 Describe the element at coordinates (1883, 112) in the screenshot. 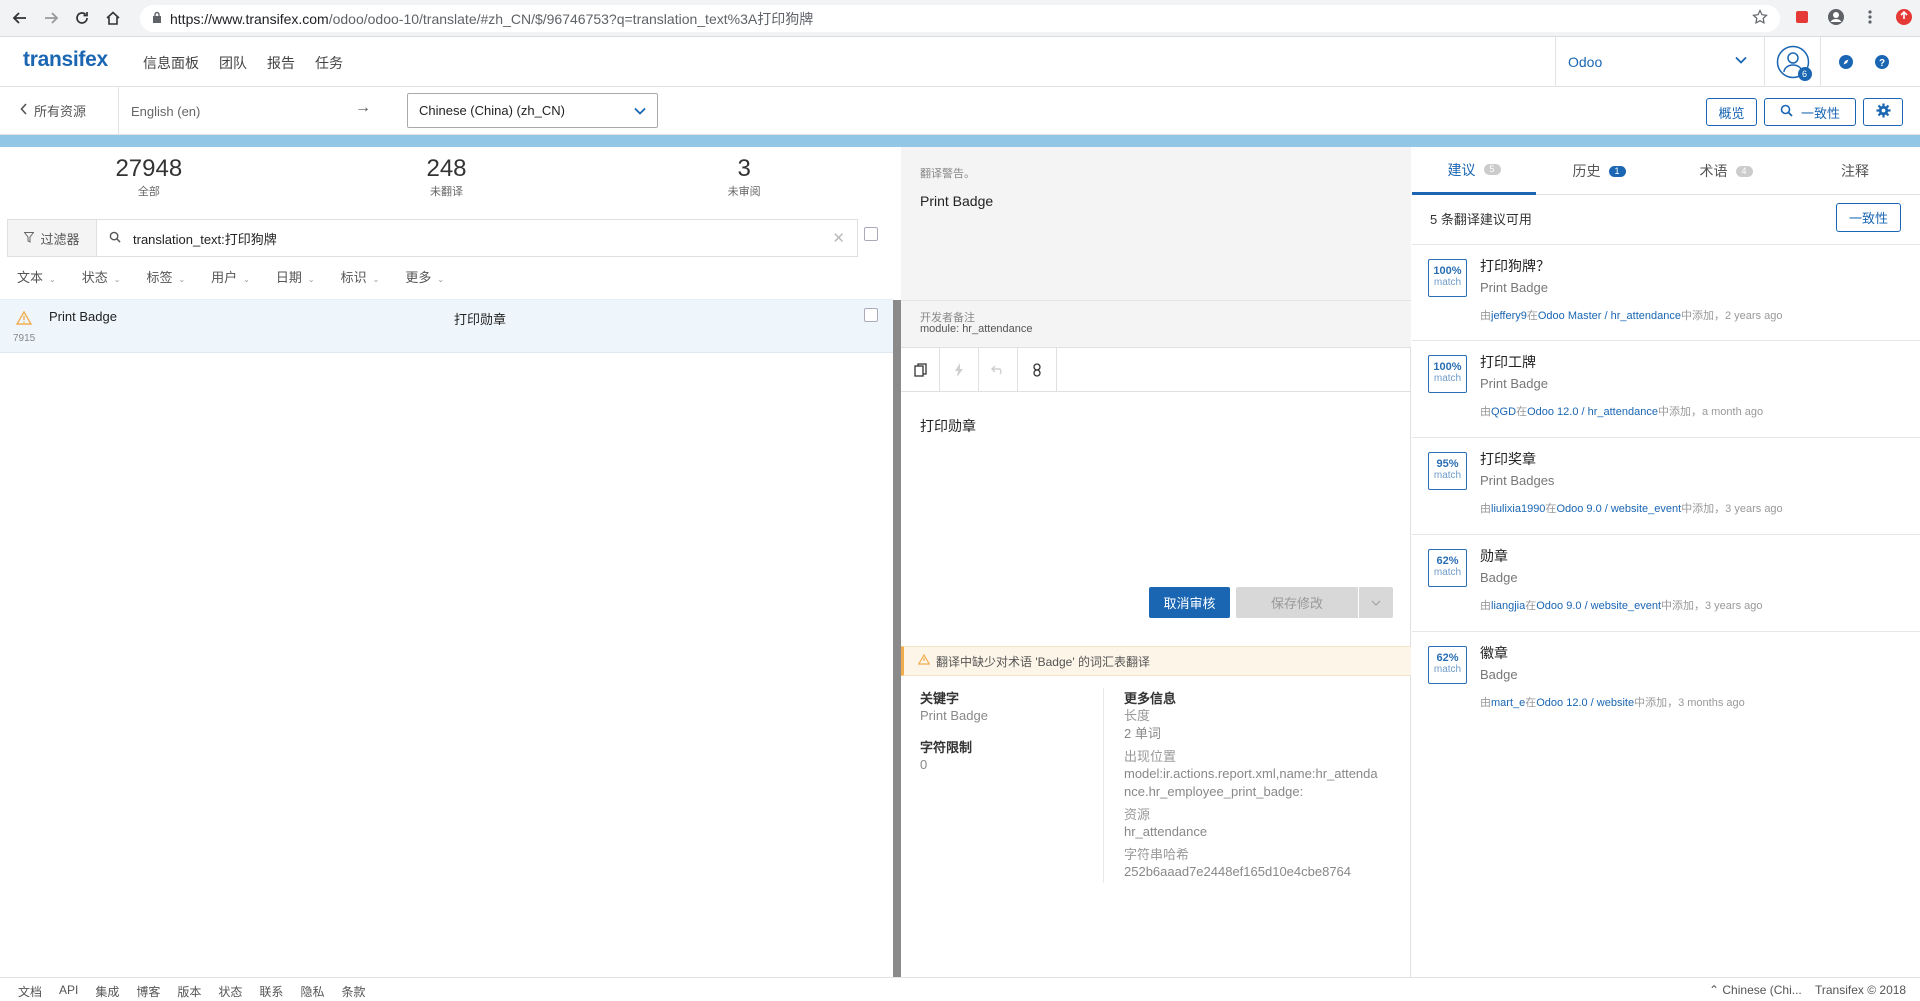

I see `settings-button` at that location.